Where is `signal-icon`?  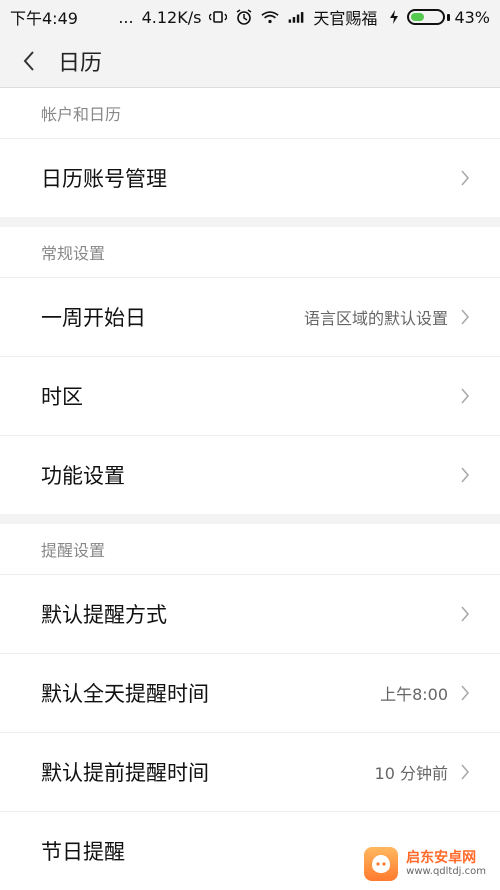 signal-icon is located at coordinates (296, 17).